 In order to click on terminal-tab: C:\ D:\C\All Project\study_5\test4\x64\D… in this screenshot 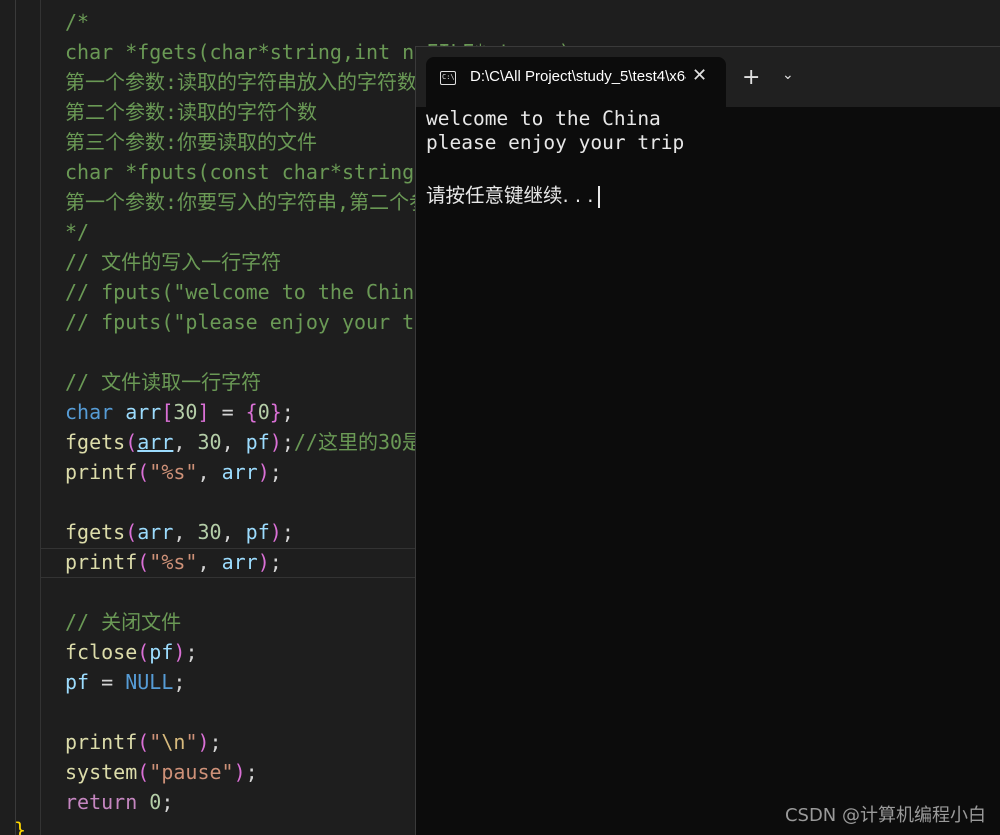, I will do `click(576, 82)`.